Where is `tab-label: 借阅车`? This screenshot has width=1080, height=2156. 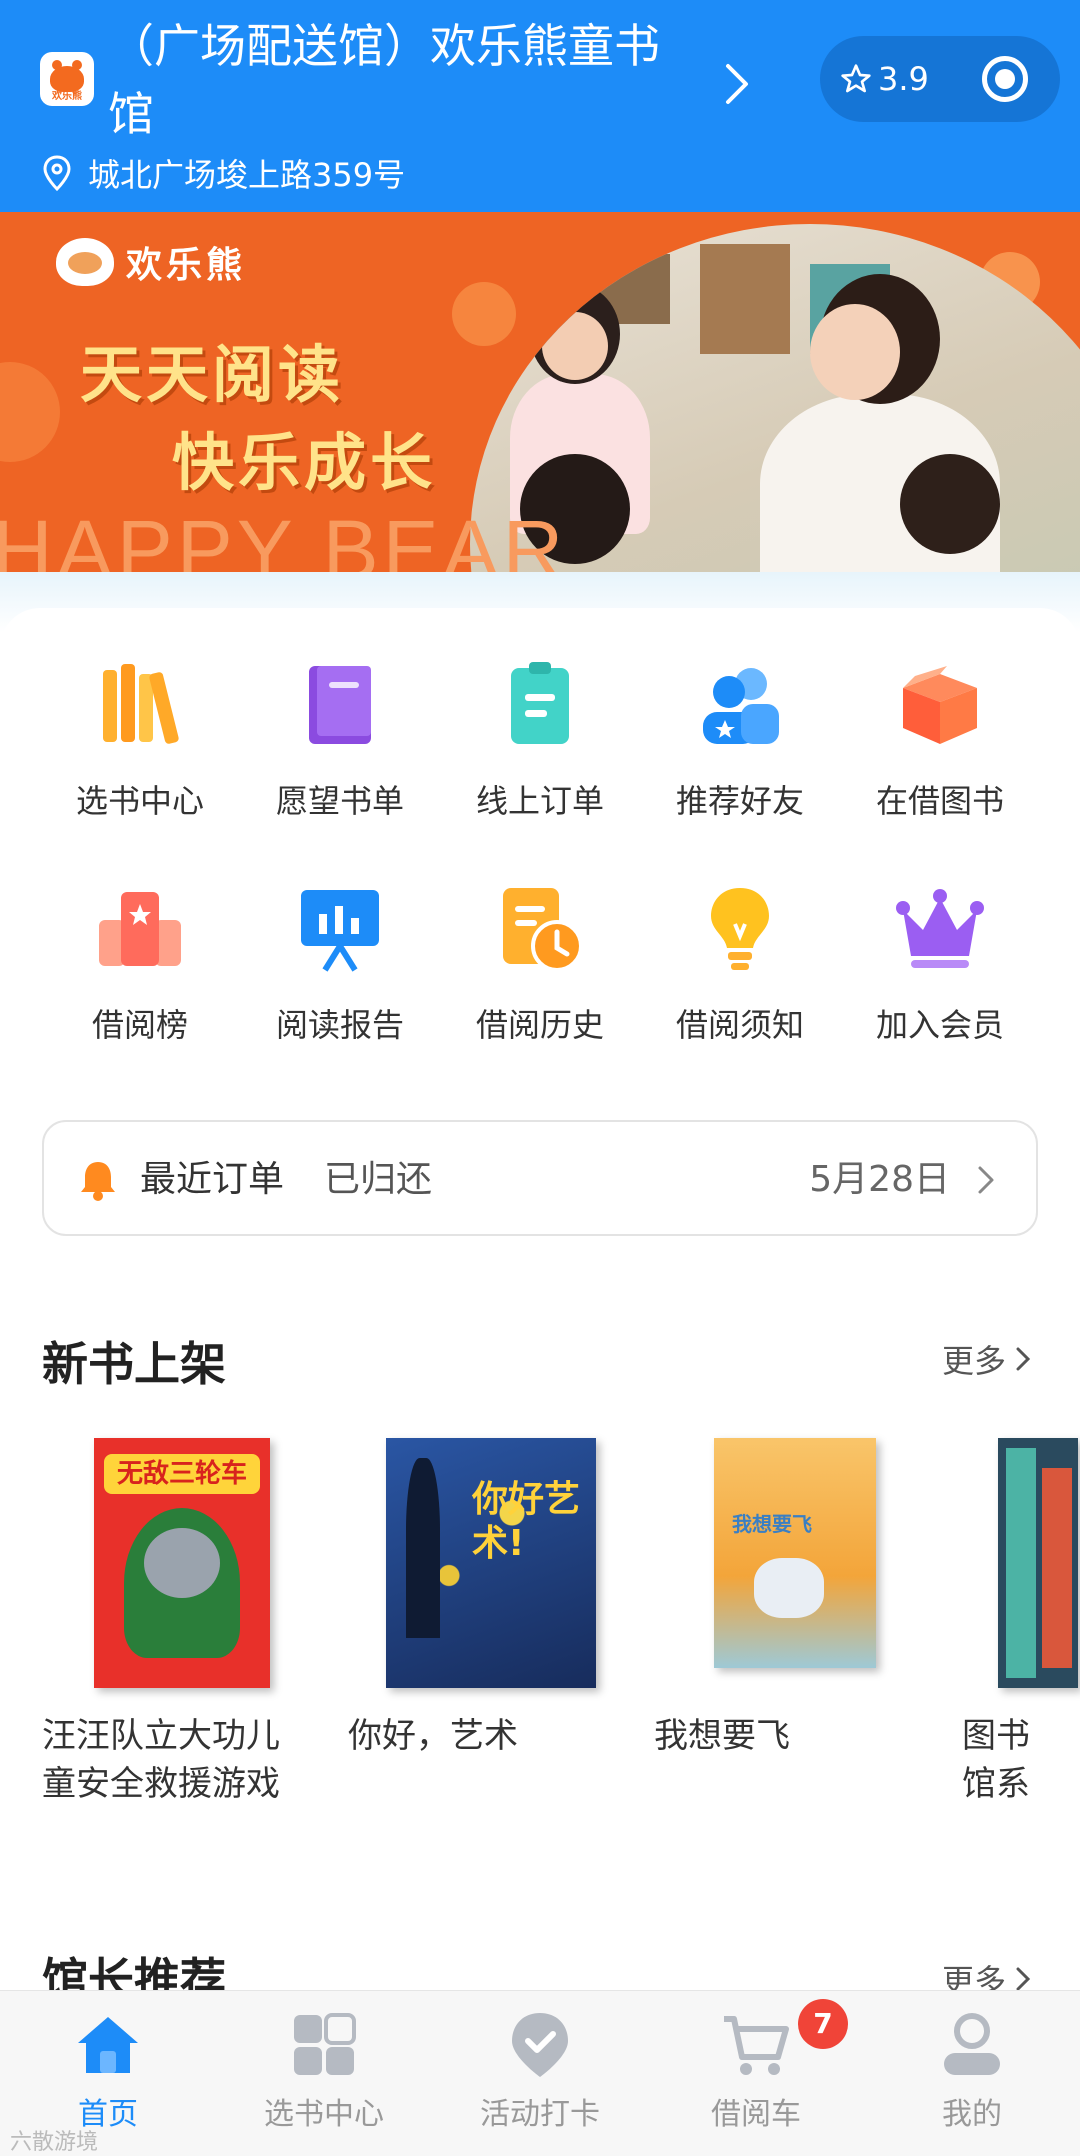
tab-label: 借阅车 is located at coordinates (756, 2114).